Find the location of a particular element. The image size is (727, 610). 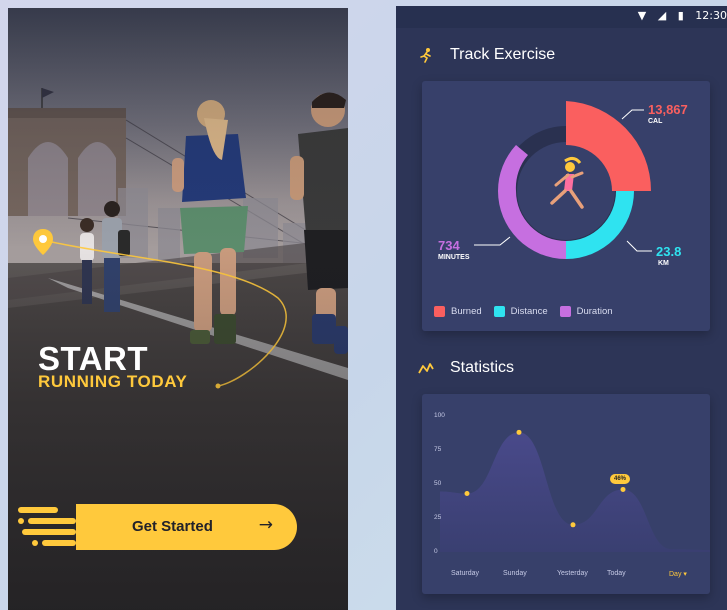

signal-icon: ◢ is located at coordinates (662, 15).